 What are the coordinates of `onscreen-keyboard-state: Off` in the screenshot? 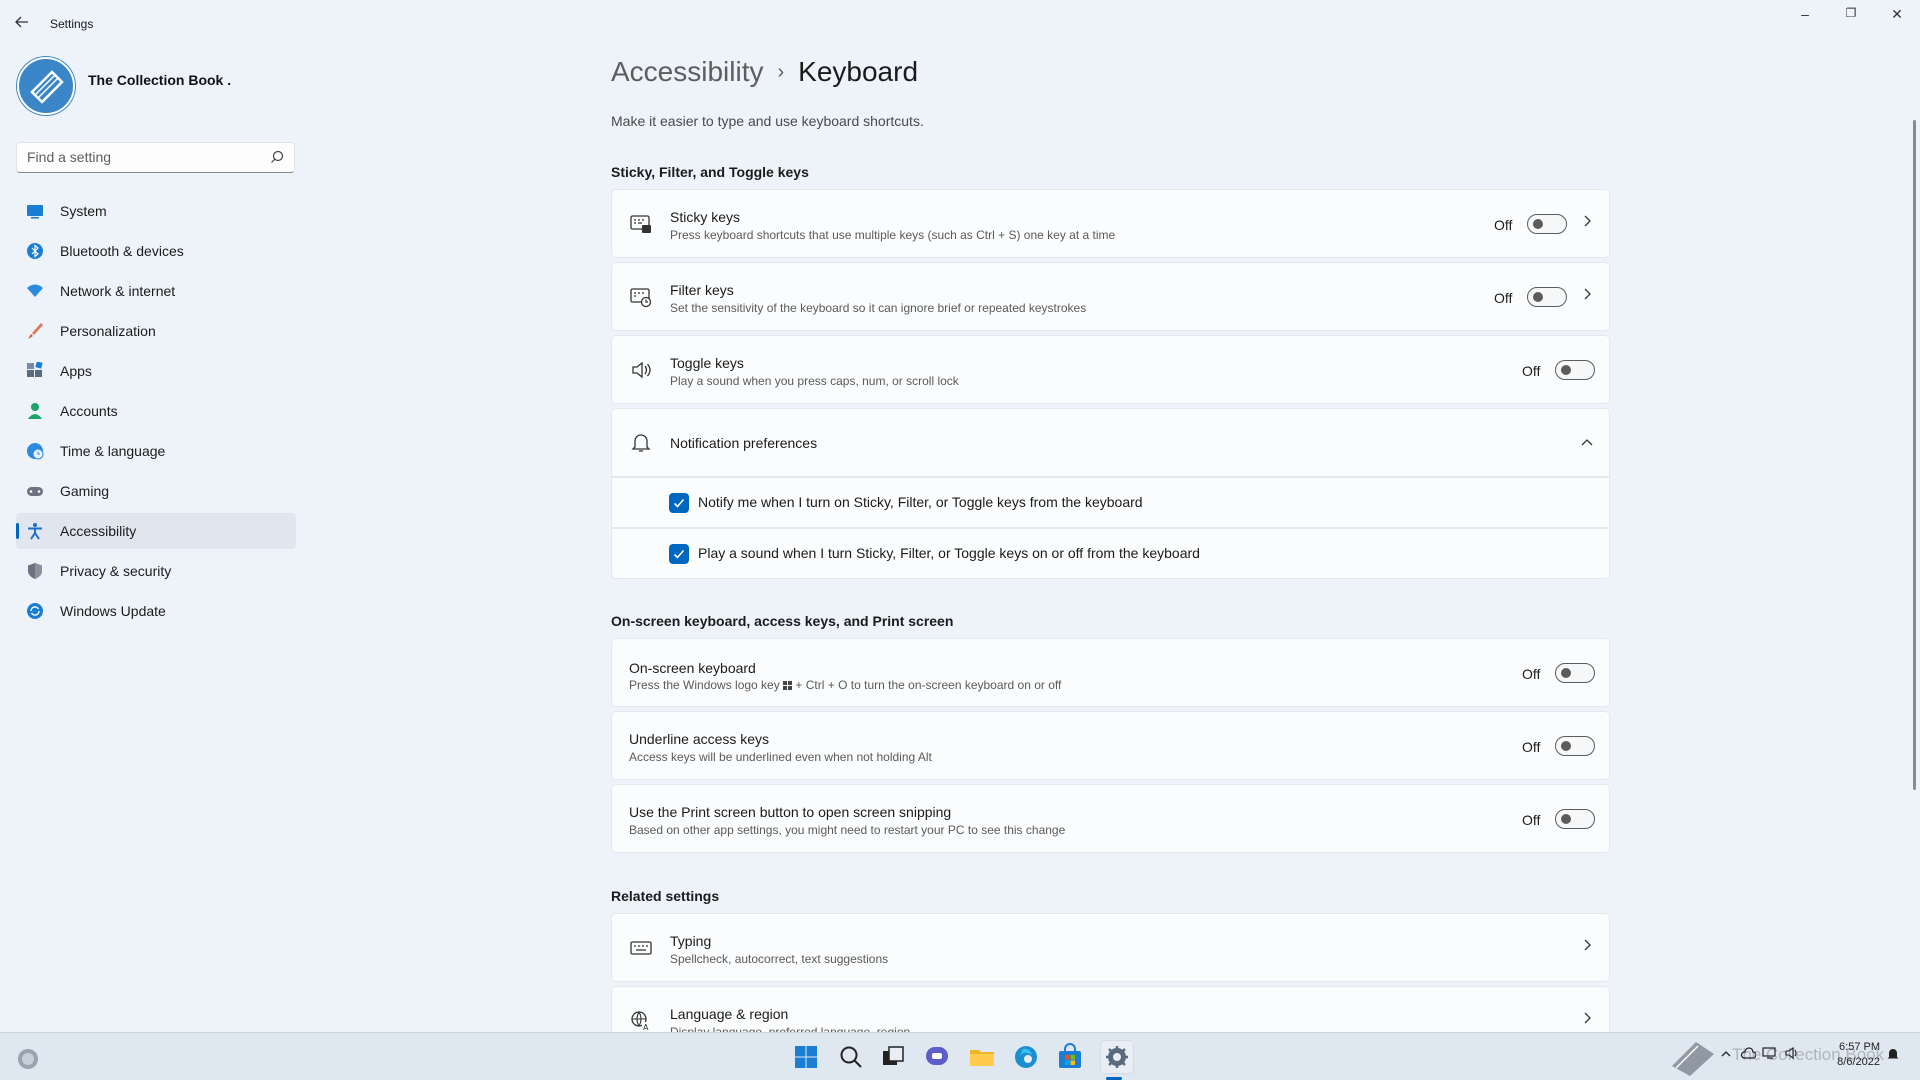 It's located at (1531, 674).